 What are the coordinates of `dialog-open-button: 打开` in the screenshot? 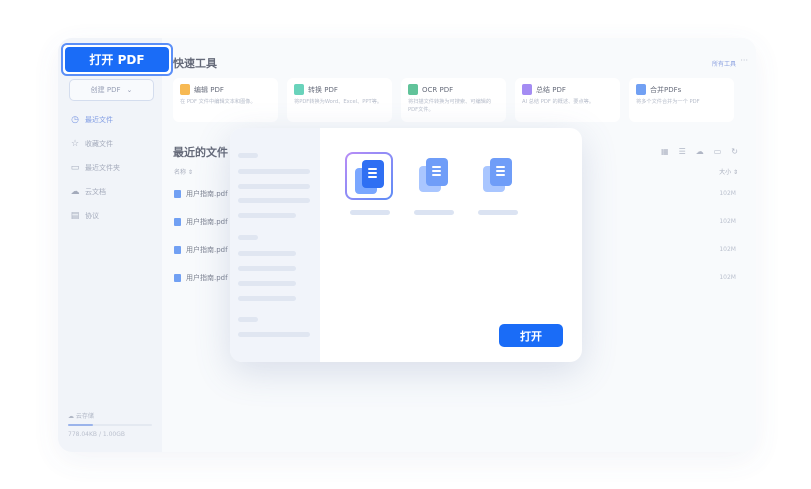 It's located at (531, 335).